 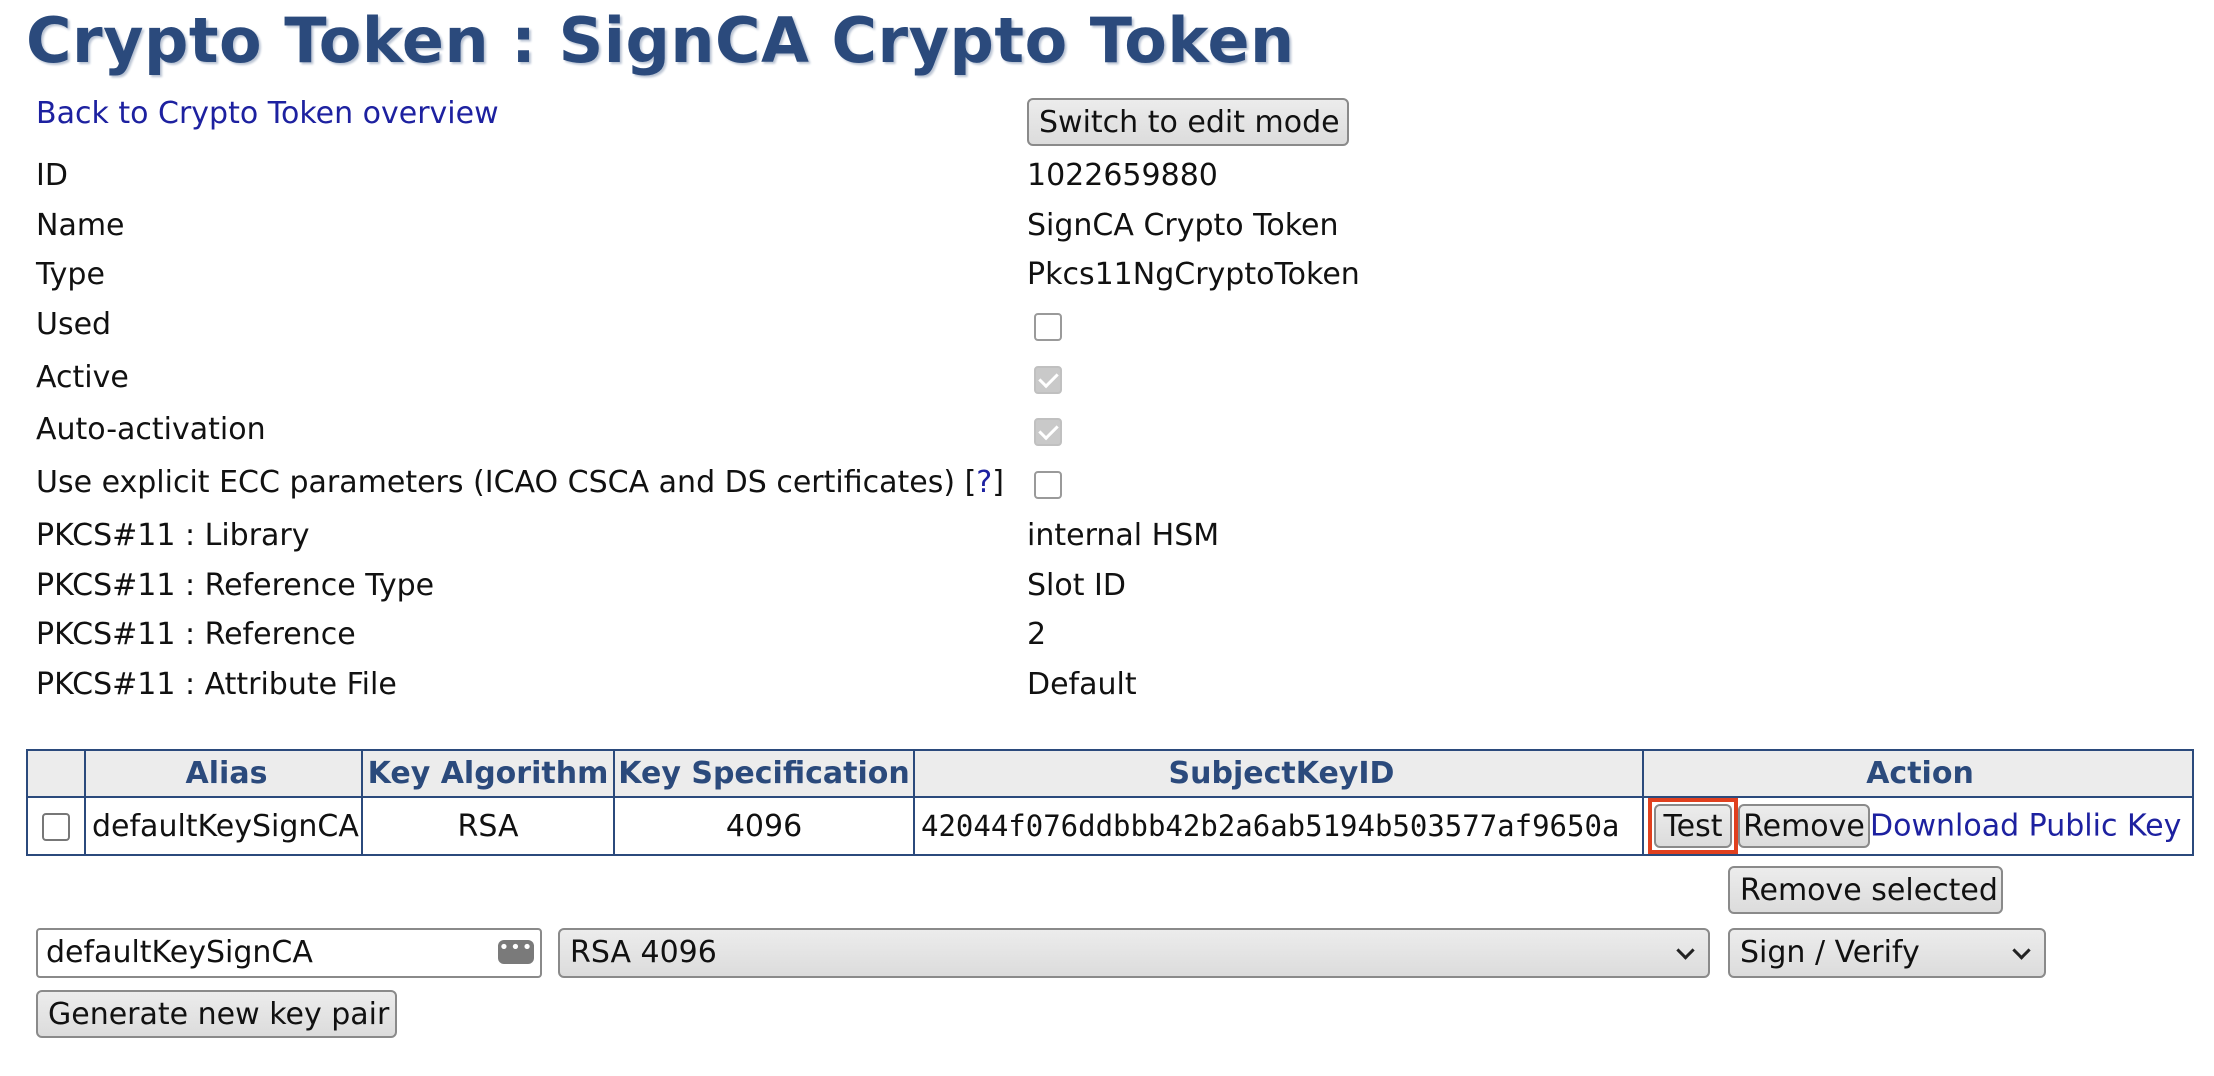 I want to click on header-action: Action, so click(x=1918, y=773).